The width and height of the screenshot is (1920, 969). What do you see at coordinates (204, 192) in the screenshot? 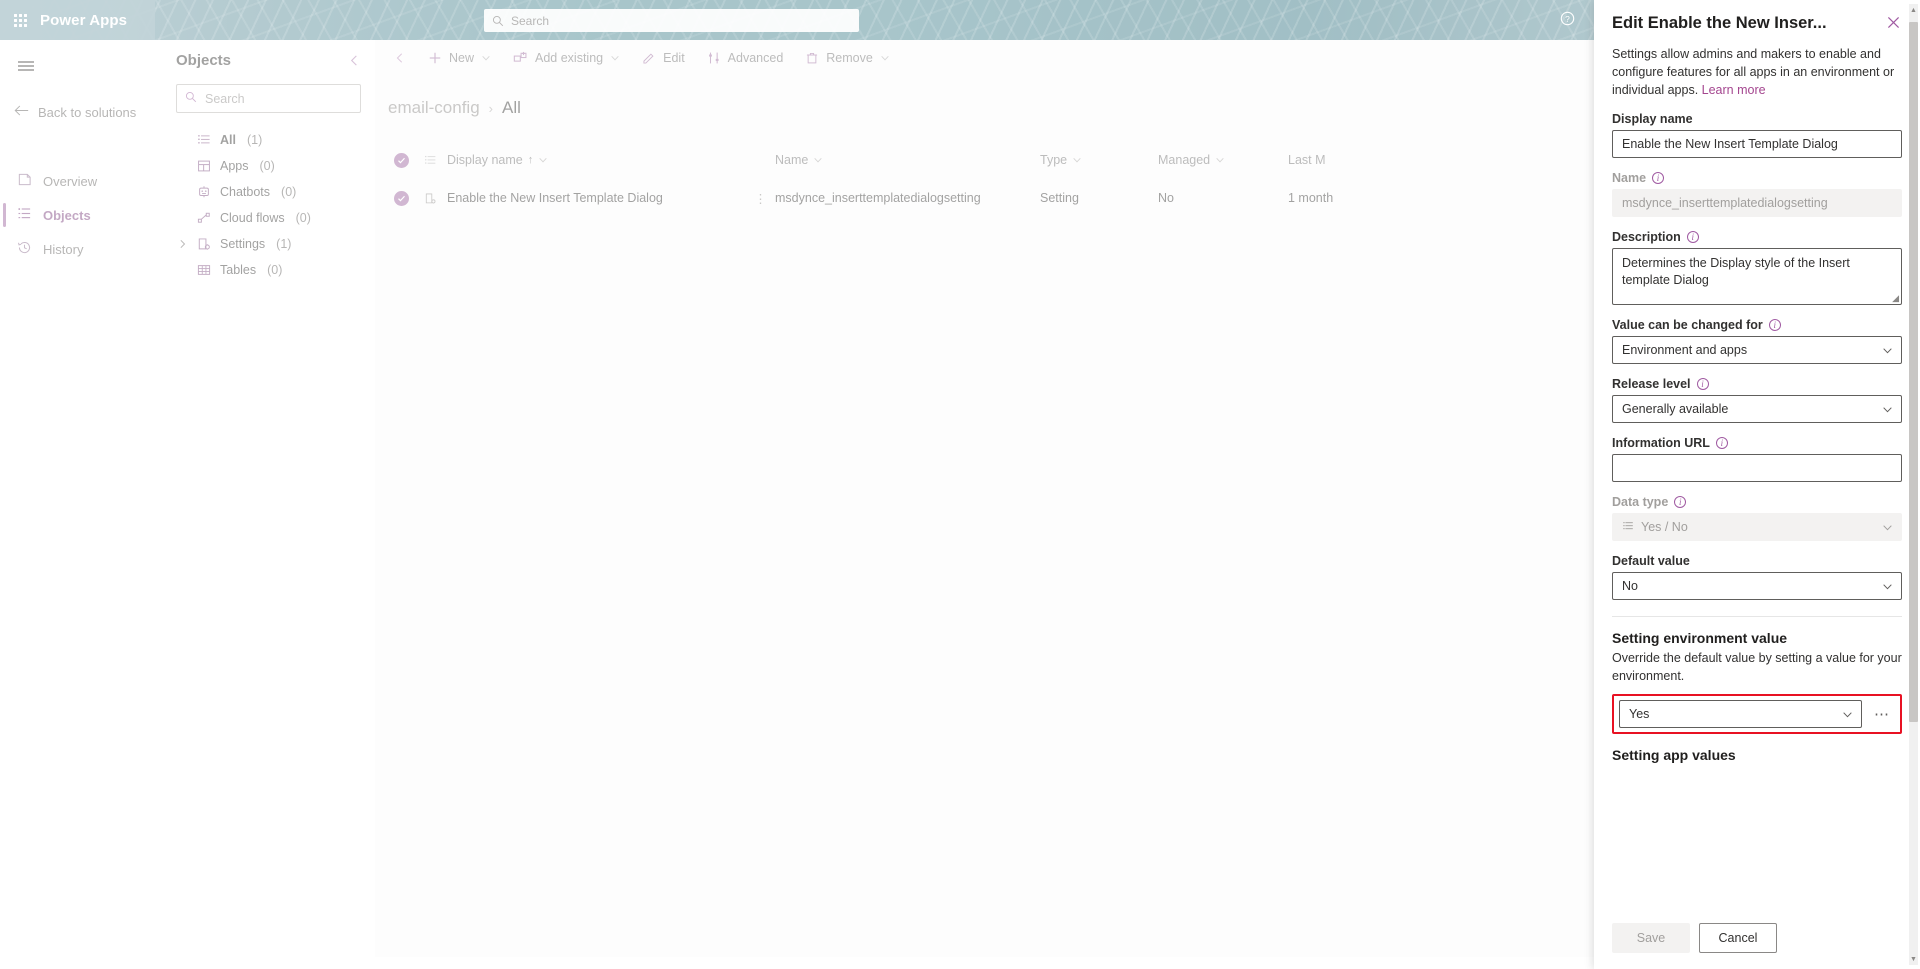
I see `chatbot-icon` at bounding box center [204, 192].